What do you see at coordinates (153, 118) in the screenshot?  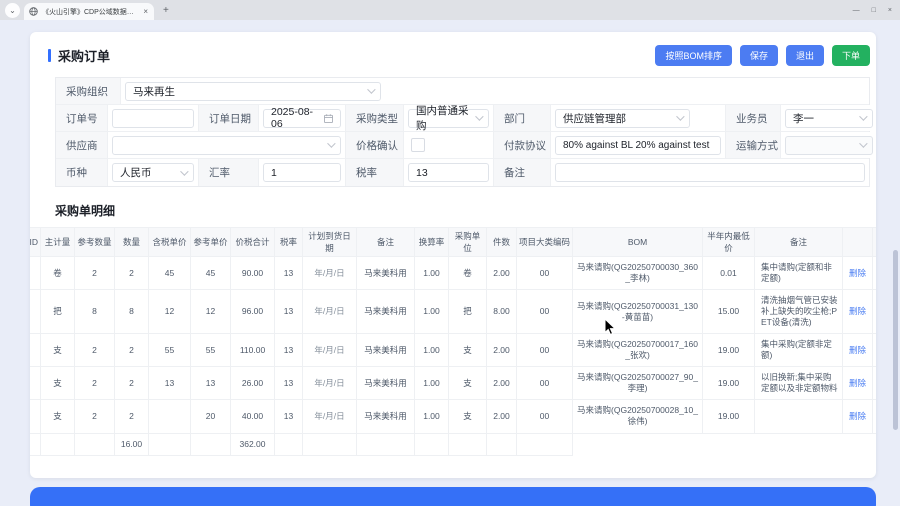 I see `order-no-input` at bounding box center [153, 118].